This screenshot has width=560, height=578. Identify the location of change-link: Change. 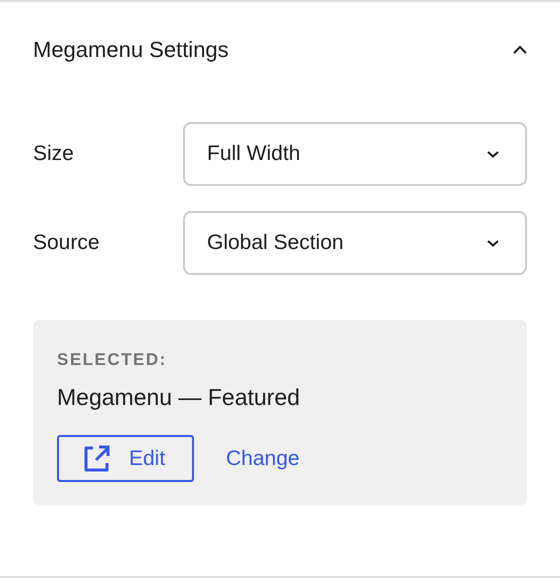
(263, 458).